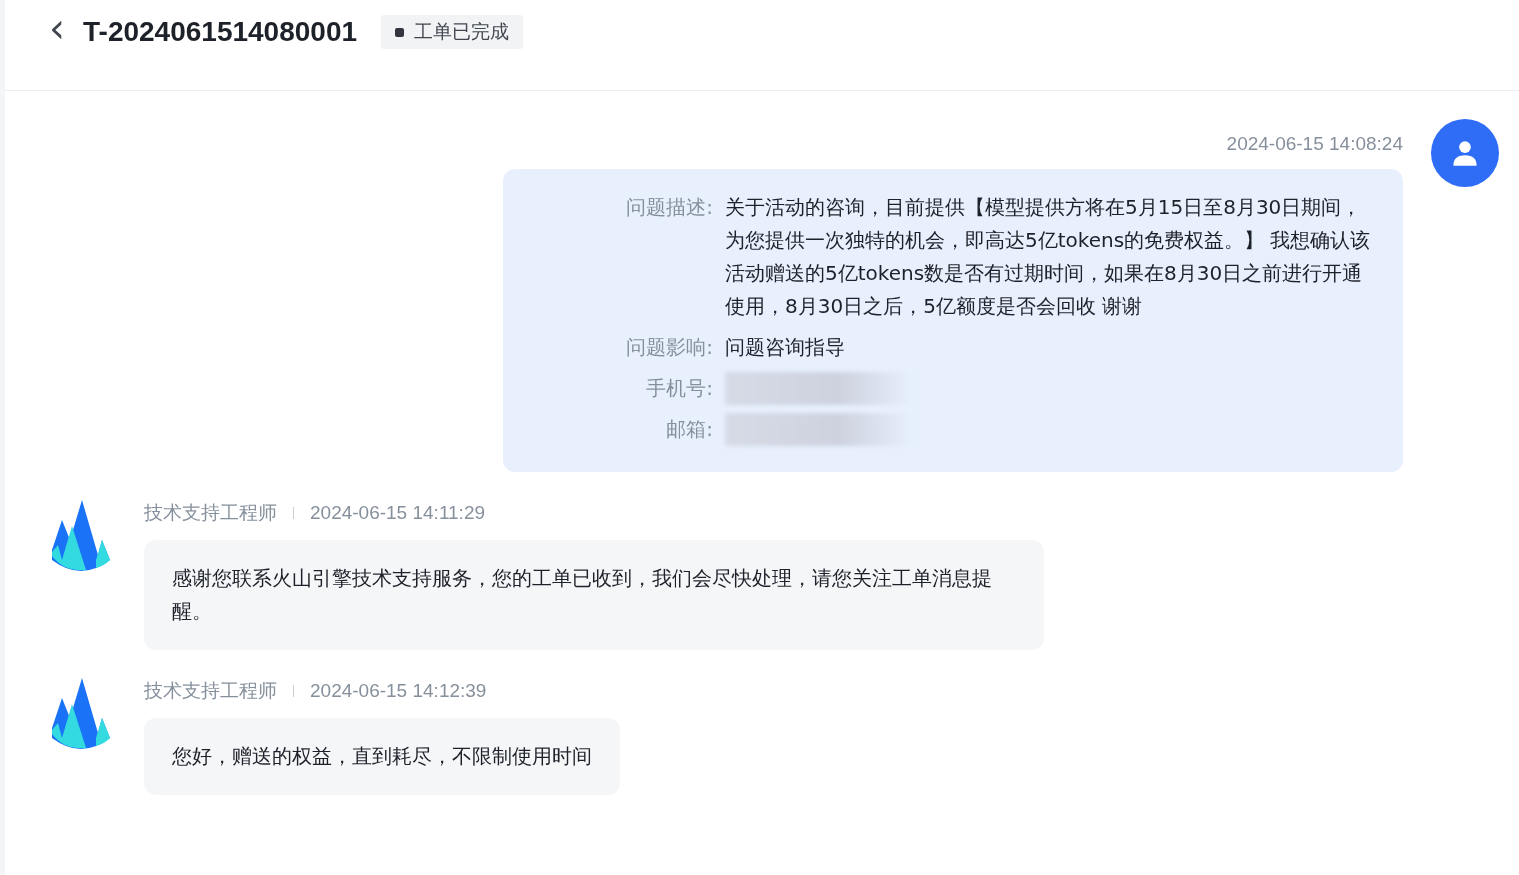 This screenshot has height=875, width=1519. What do you see at coordinates (382, 756) in the screenshot?
I see `message-bubble: 您好，赠送的权益，直到耗尽，不限制使用时间` at bounding box center [382, 756].